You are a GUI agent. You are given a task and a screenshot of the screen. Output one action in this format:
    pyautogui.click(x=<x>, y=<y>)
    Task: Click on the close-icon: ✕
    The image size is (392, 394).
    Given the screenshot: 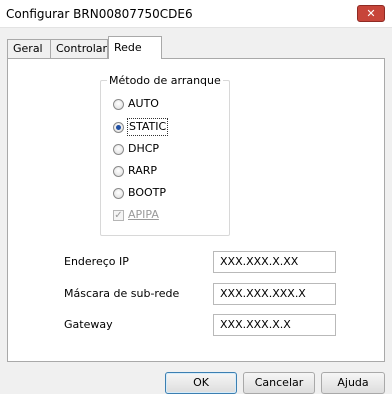 What is the action you would take?
    pyautogui.click(x=371, y=13)
    